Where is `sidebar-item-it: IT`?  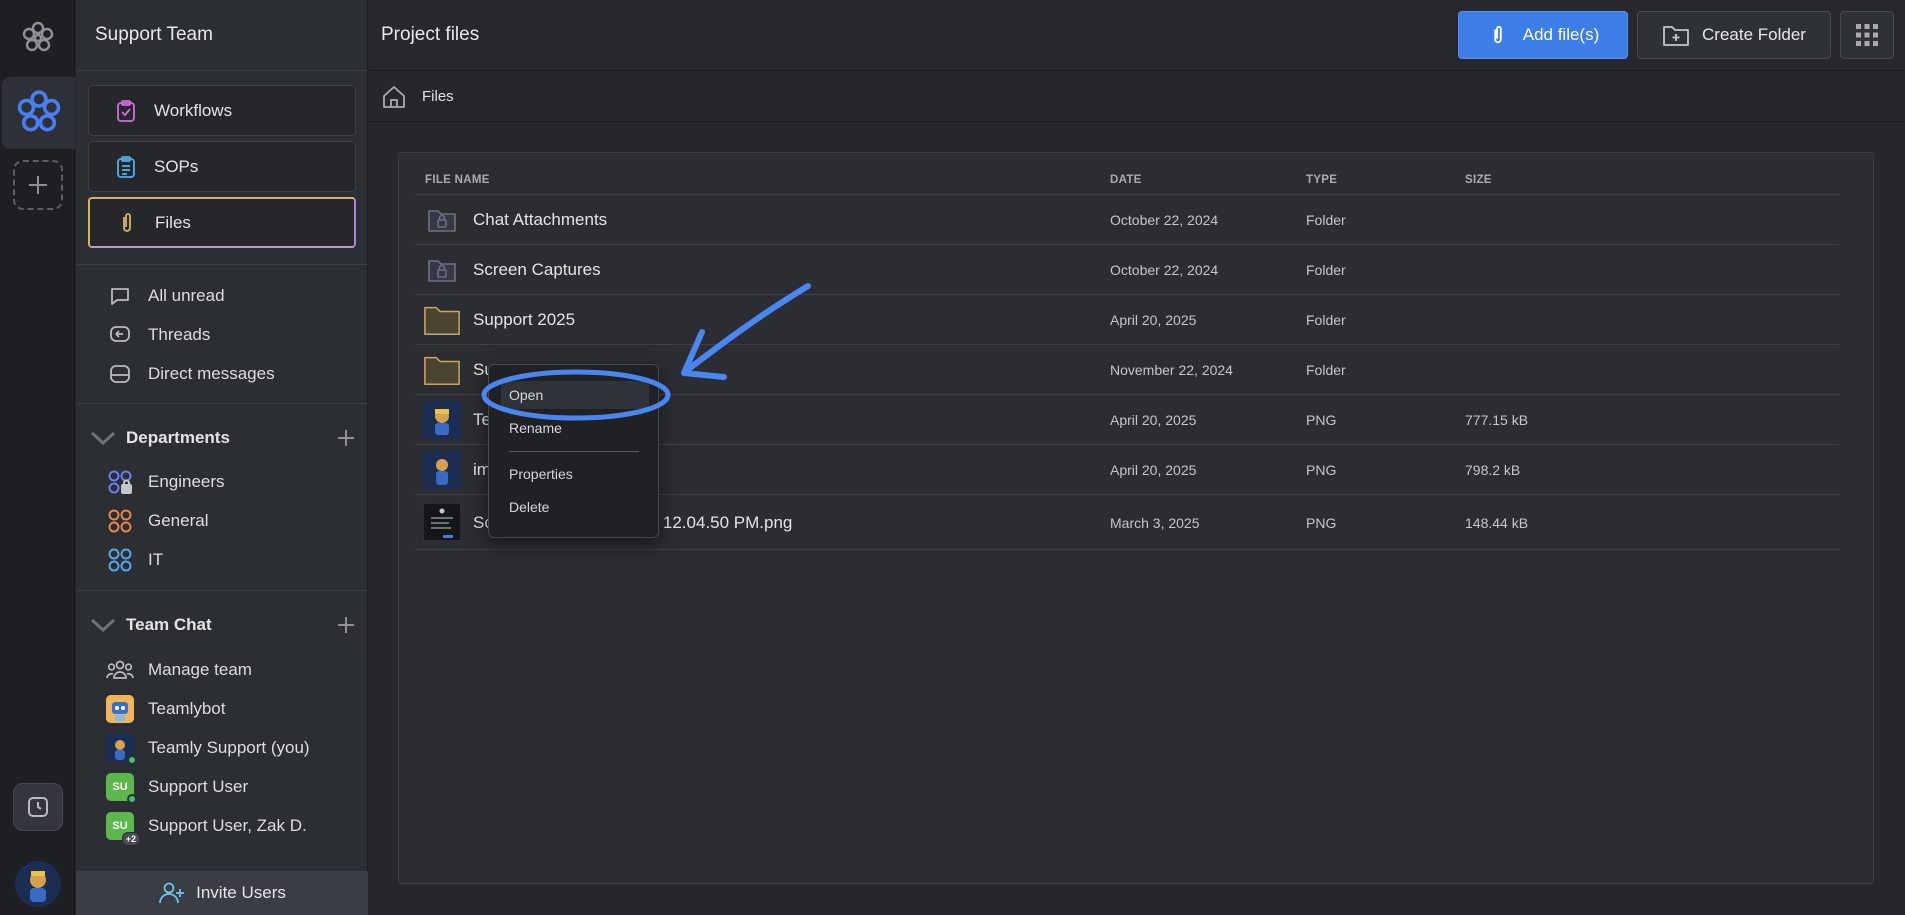 sidebar-item-it: IT is located at coordinates (134, 560).